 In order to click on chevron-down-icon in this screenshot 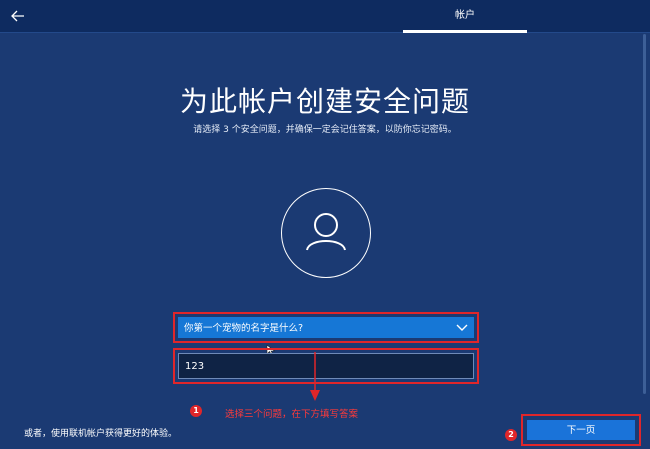, I will do `click(462, 327)`.